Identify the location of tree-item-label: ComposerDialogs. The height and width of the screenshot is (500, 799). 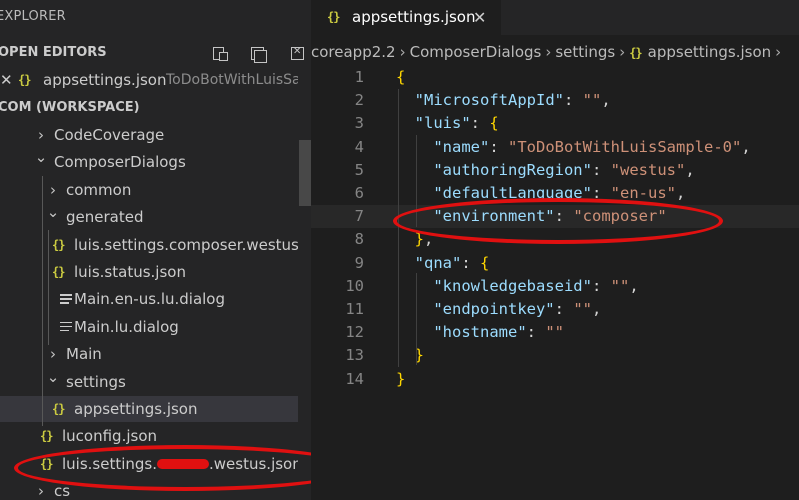
(120, 162).